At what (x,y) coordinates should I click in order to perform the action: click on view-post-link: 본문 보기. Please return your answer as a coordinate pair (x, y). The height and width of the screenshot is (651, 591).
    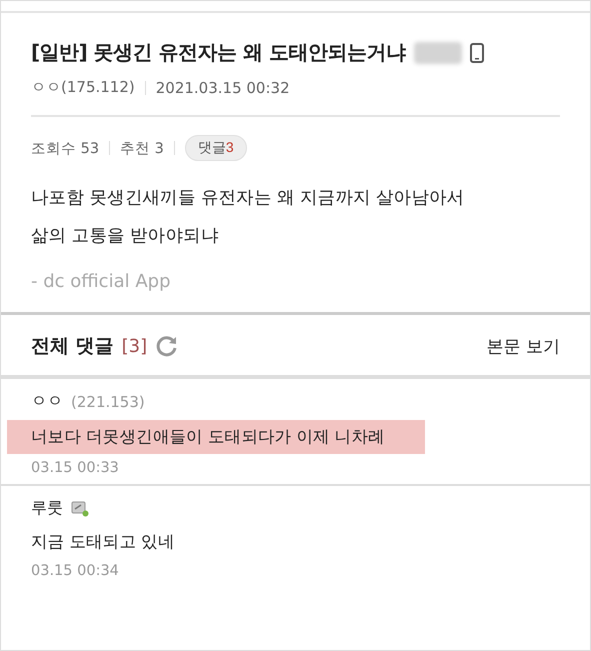
    Looking at the image, I should click on (523, 346).